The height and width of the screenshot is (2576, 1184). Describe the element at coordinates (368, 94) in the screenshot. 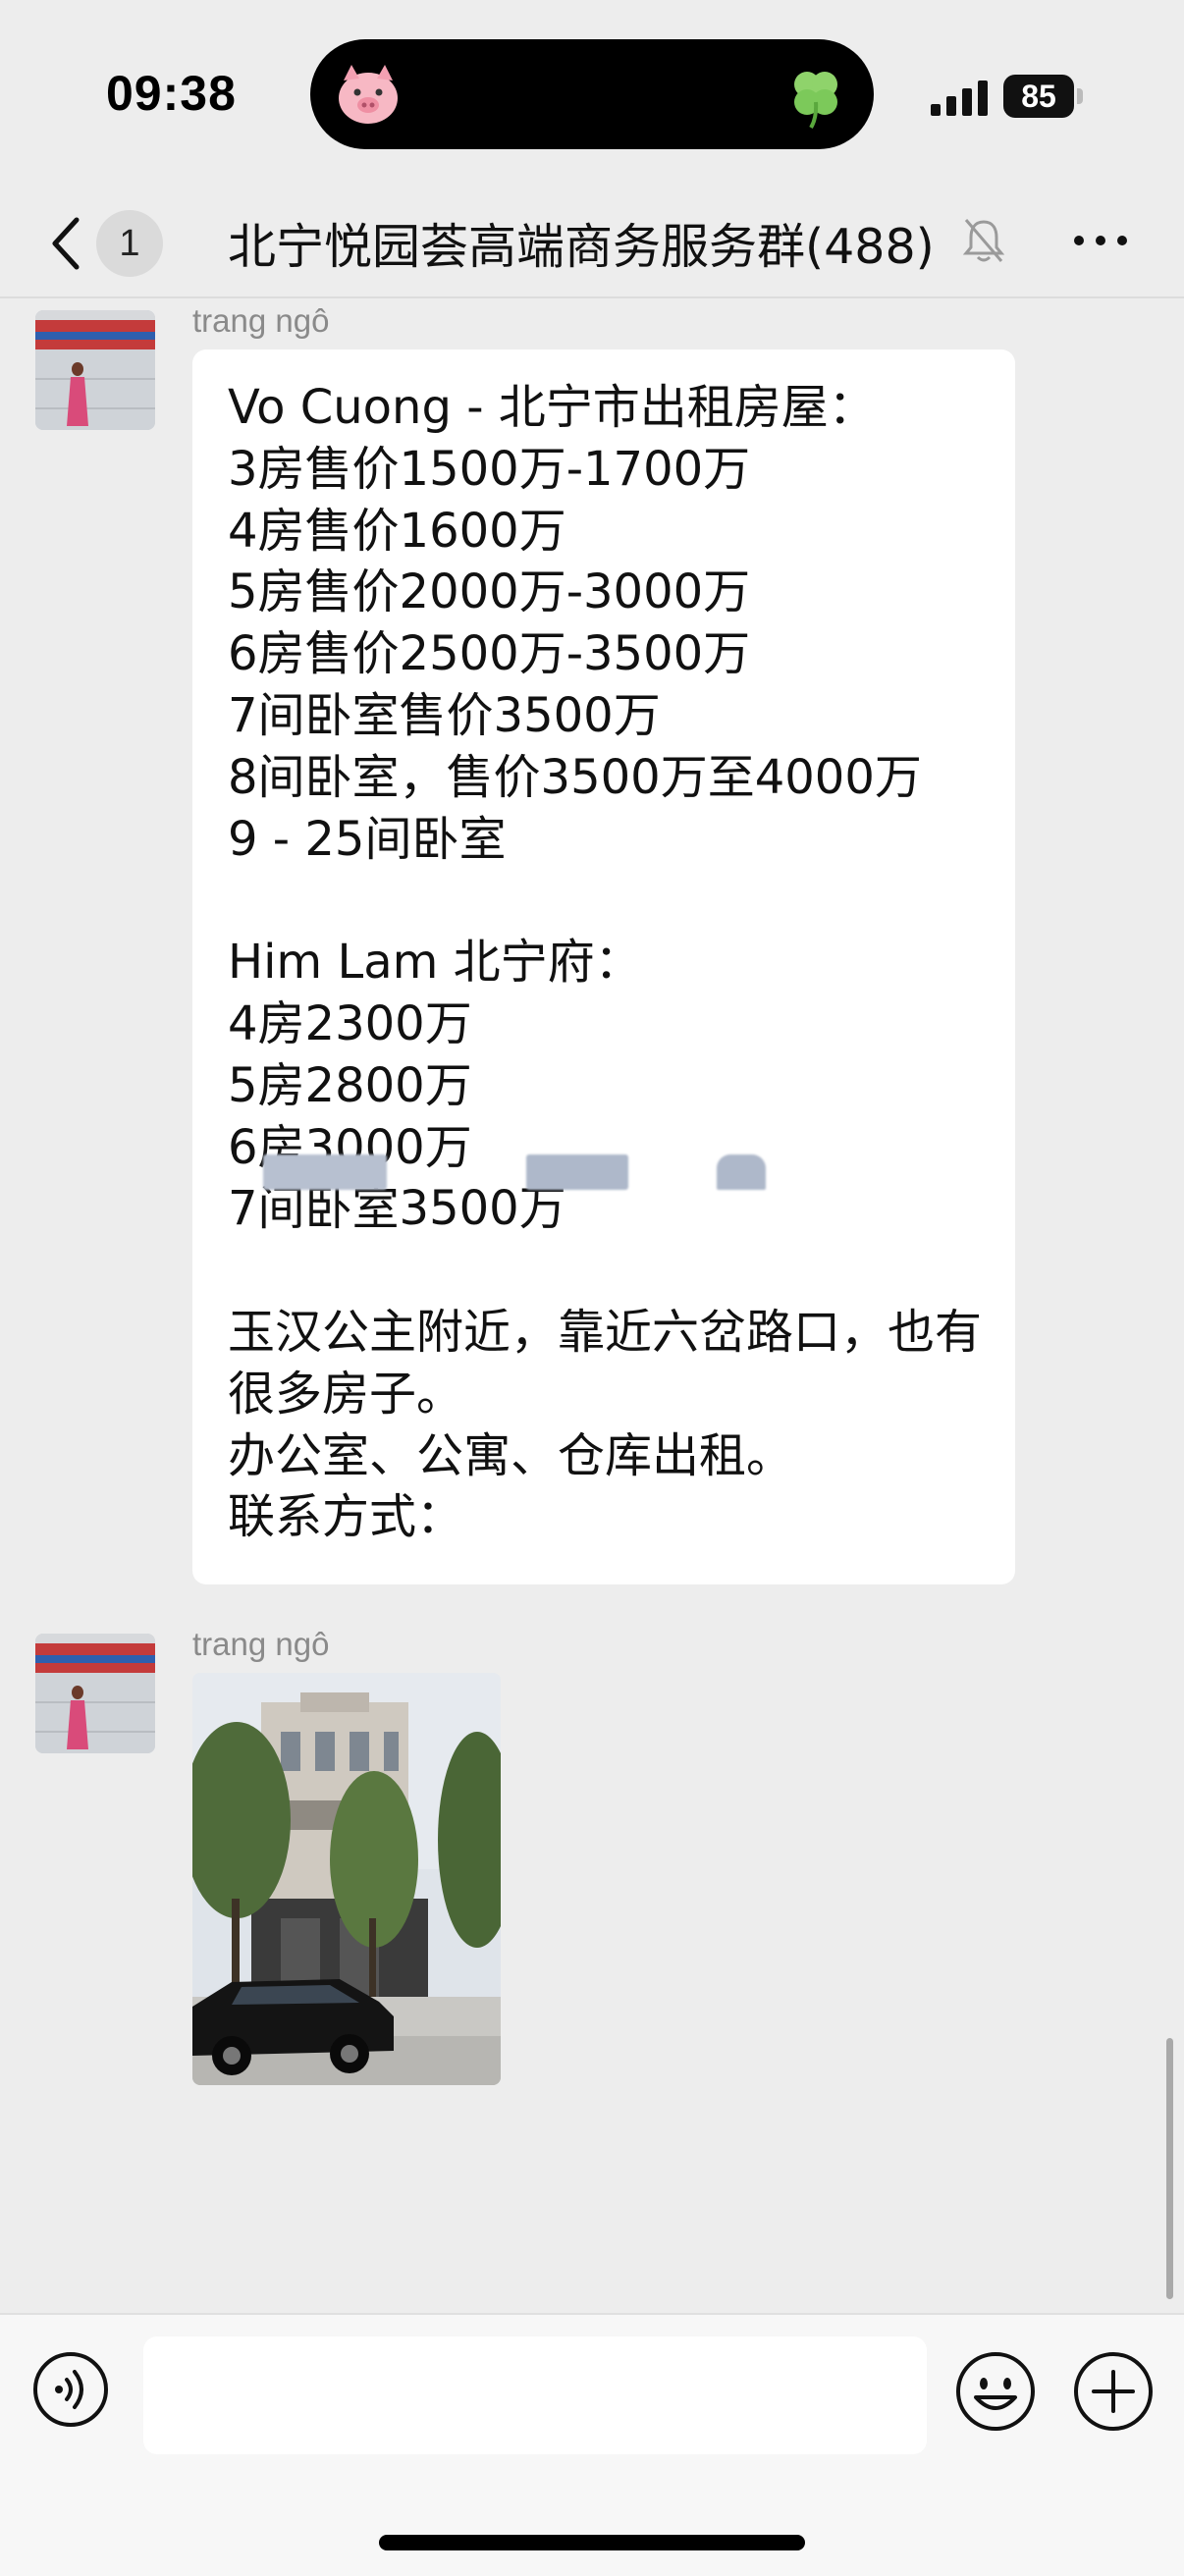

I see `pig-face-icon` at that location.